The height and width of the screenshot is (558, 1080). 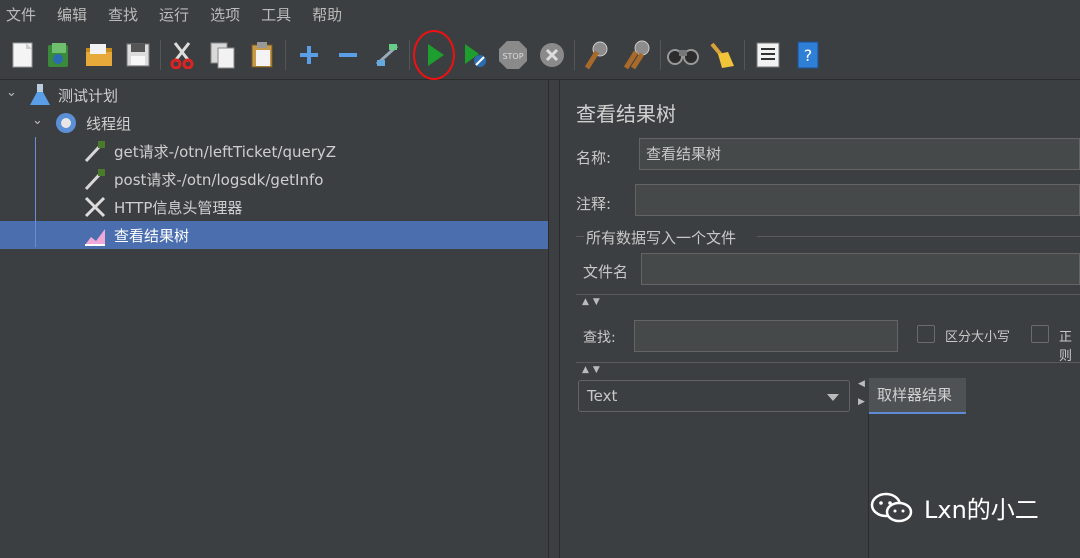 What do you see at coordinates (626, 114) in the screenshot?
I see `panel-title: 查看结果树` at bounding box center [626, 114].